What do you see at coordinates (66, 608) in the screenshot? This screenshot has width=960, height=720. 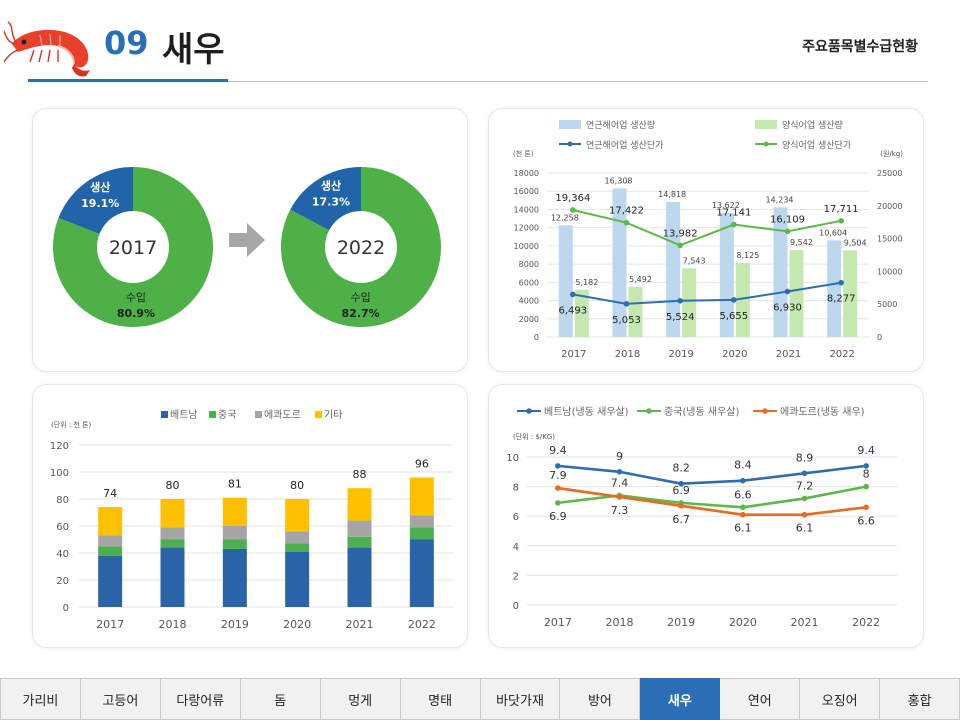 I see `y-tick-label: 0` at bounding box center [66, 608].